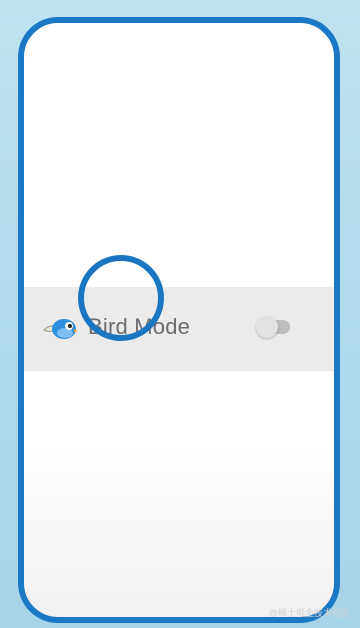 The width and height of the screenshot is (360, 628). Describe the element at coordinates (309, 613) in the screenshot. I see `watermark: @稀土掘金技术社区` at that location.